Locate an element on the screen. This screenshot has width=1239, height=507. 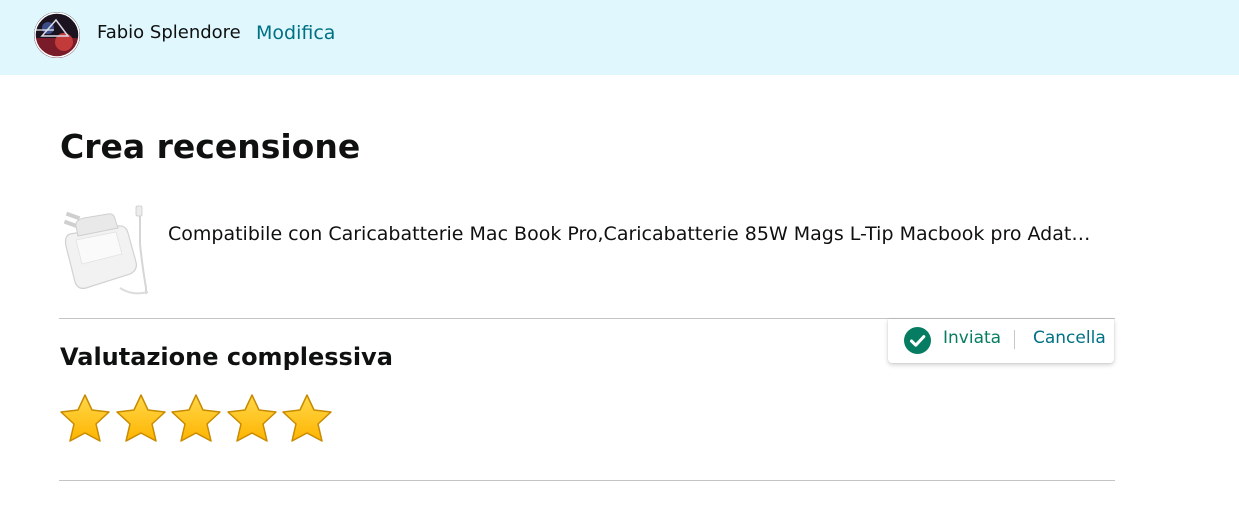
avatar-image is located at coordinates (57, 35).